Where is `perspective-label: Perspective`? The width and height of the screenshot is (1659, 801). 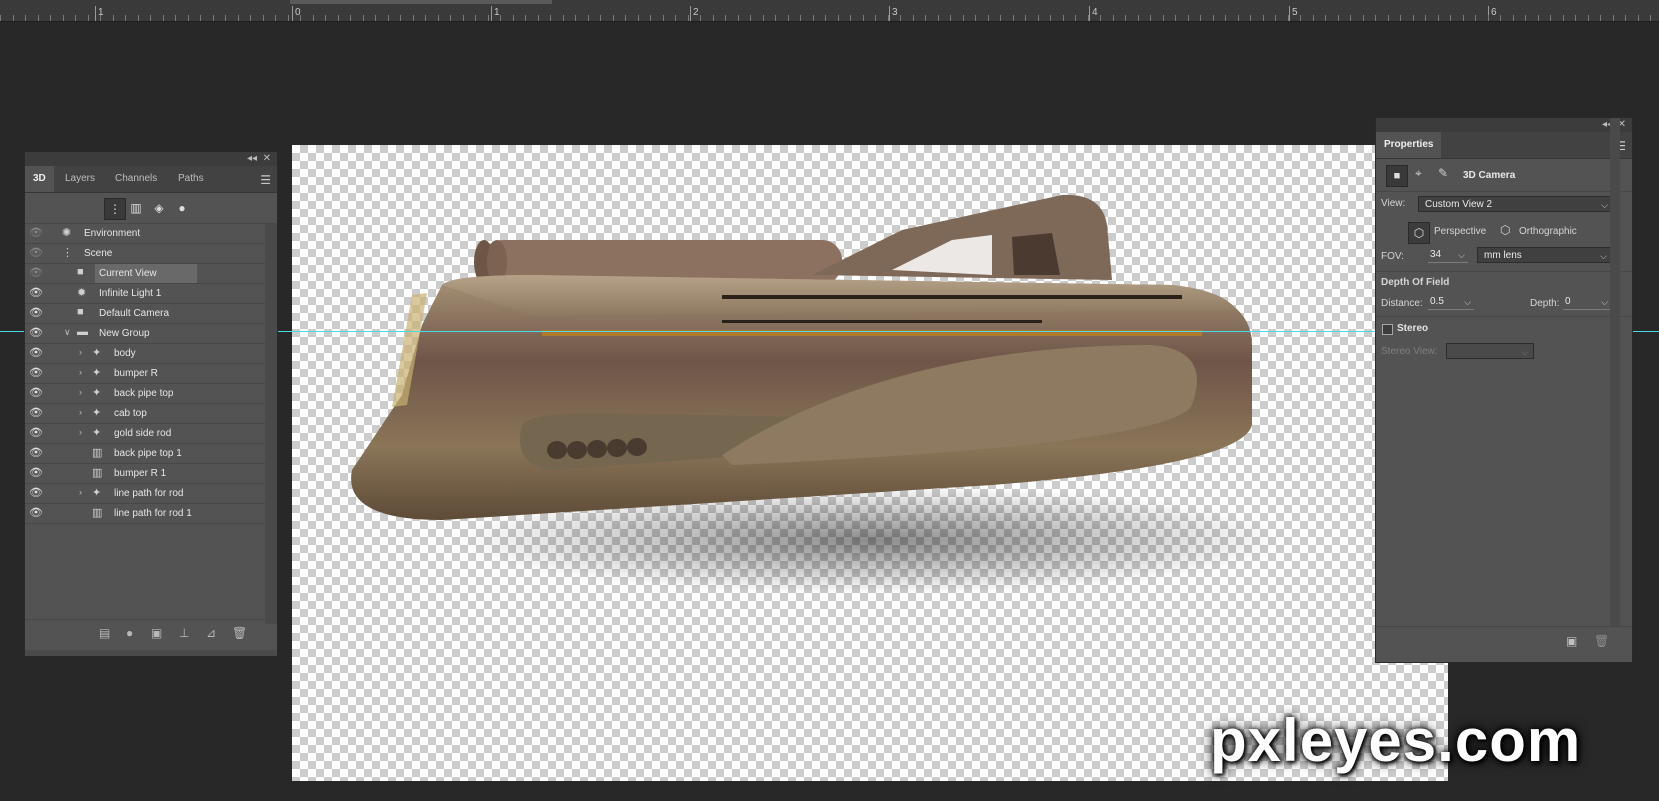
perspective-label: Perspective is located at coordinates (1460, 231).